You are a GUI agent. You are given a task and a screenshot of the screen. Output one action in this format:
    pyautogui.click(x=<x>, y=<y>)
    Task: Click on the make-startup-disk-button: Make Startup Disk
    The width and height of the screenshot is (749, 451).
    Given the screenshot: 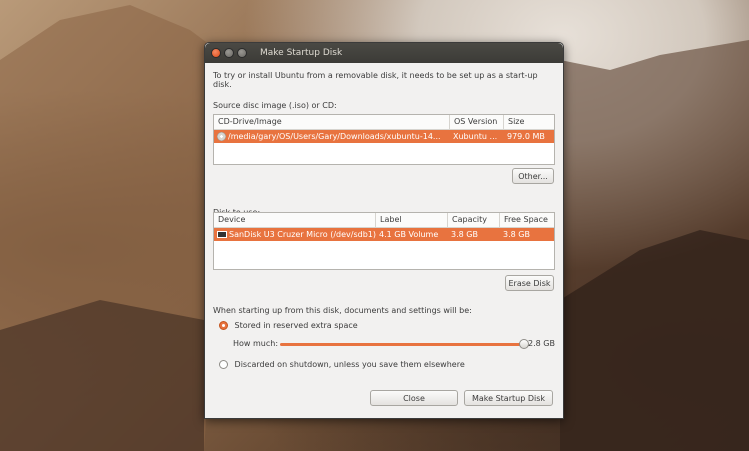 What is the action you would take?
    pyautogui.click(x=508, y=398)
    